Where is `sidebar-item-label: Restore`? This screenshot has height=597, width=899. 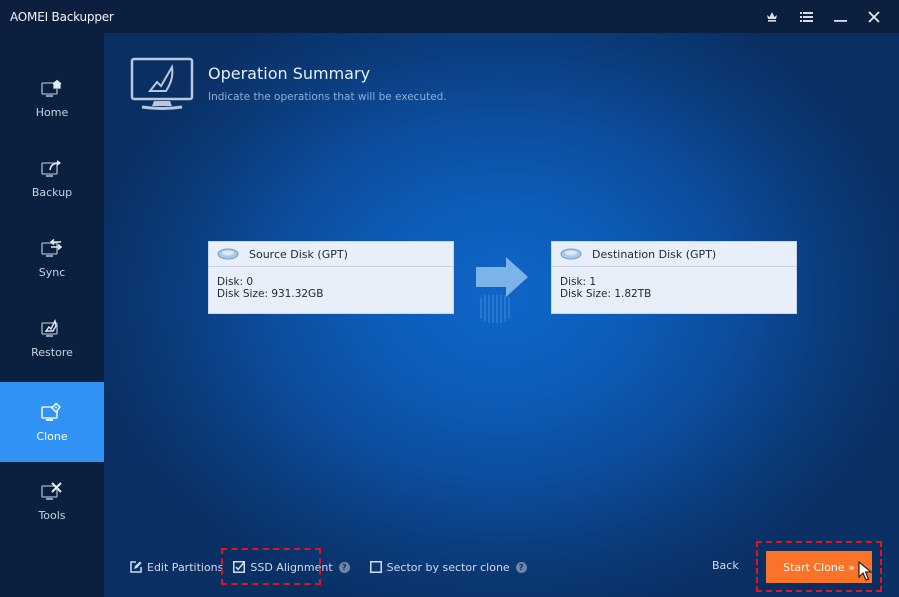 sidebar-item-label: Restore is located at coordinates (52, 352).